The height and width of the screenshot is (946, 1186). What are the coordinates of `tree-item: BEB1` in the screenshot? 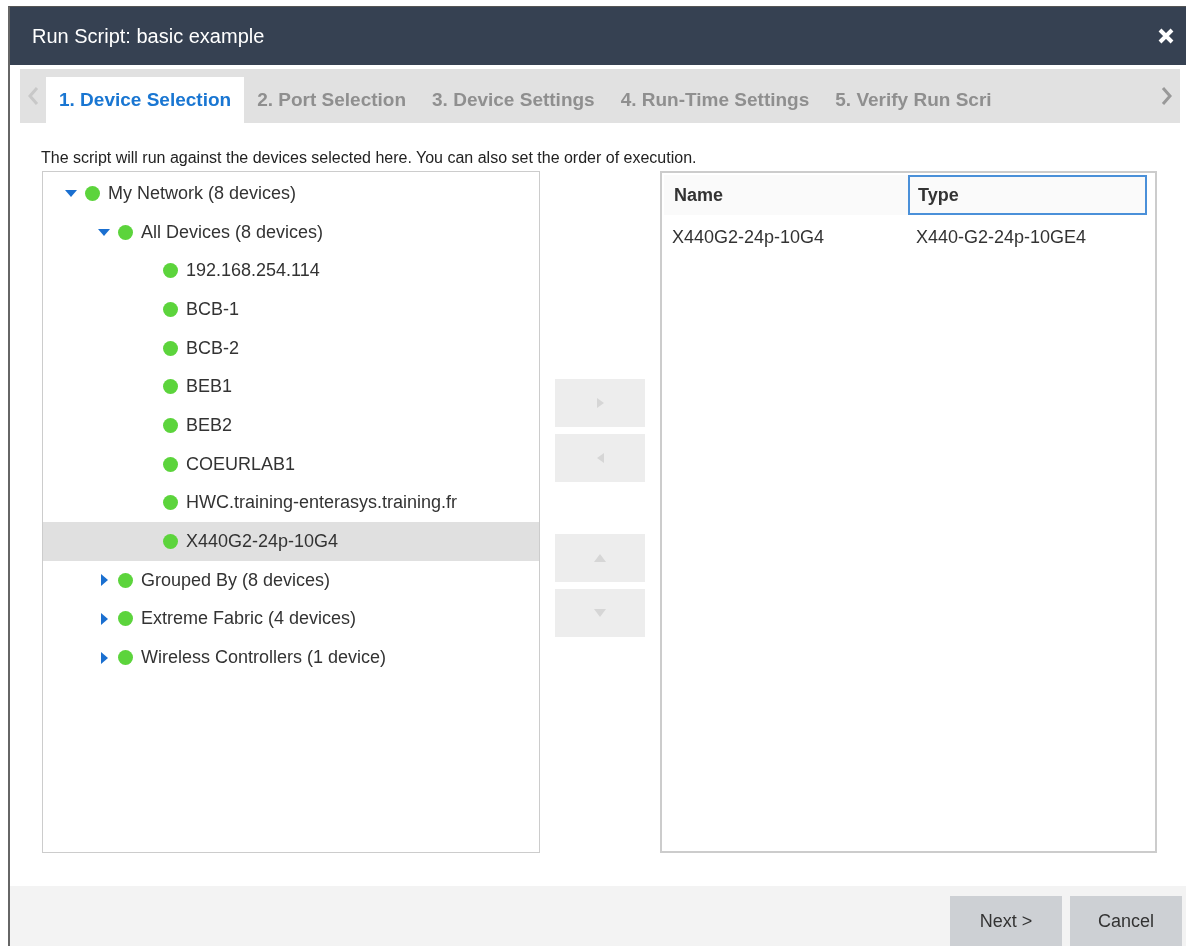 It's located at (291, 387).